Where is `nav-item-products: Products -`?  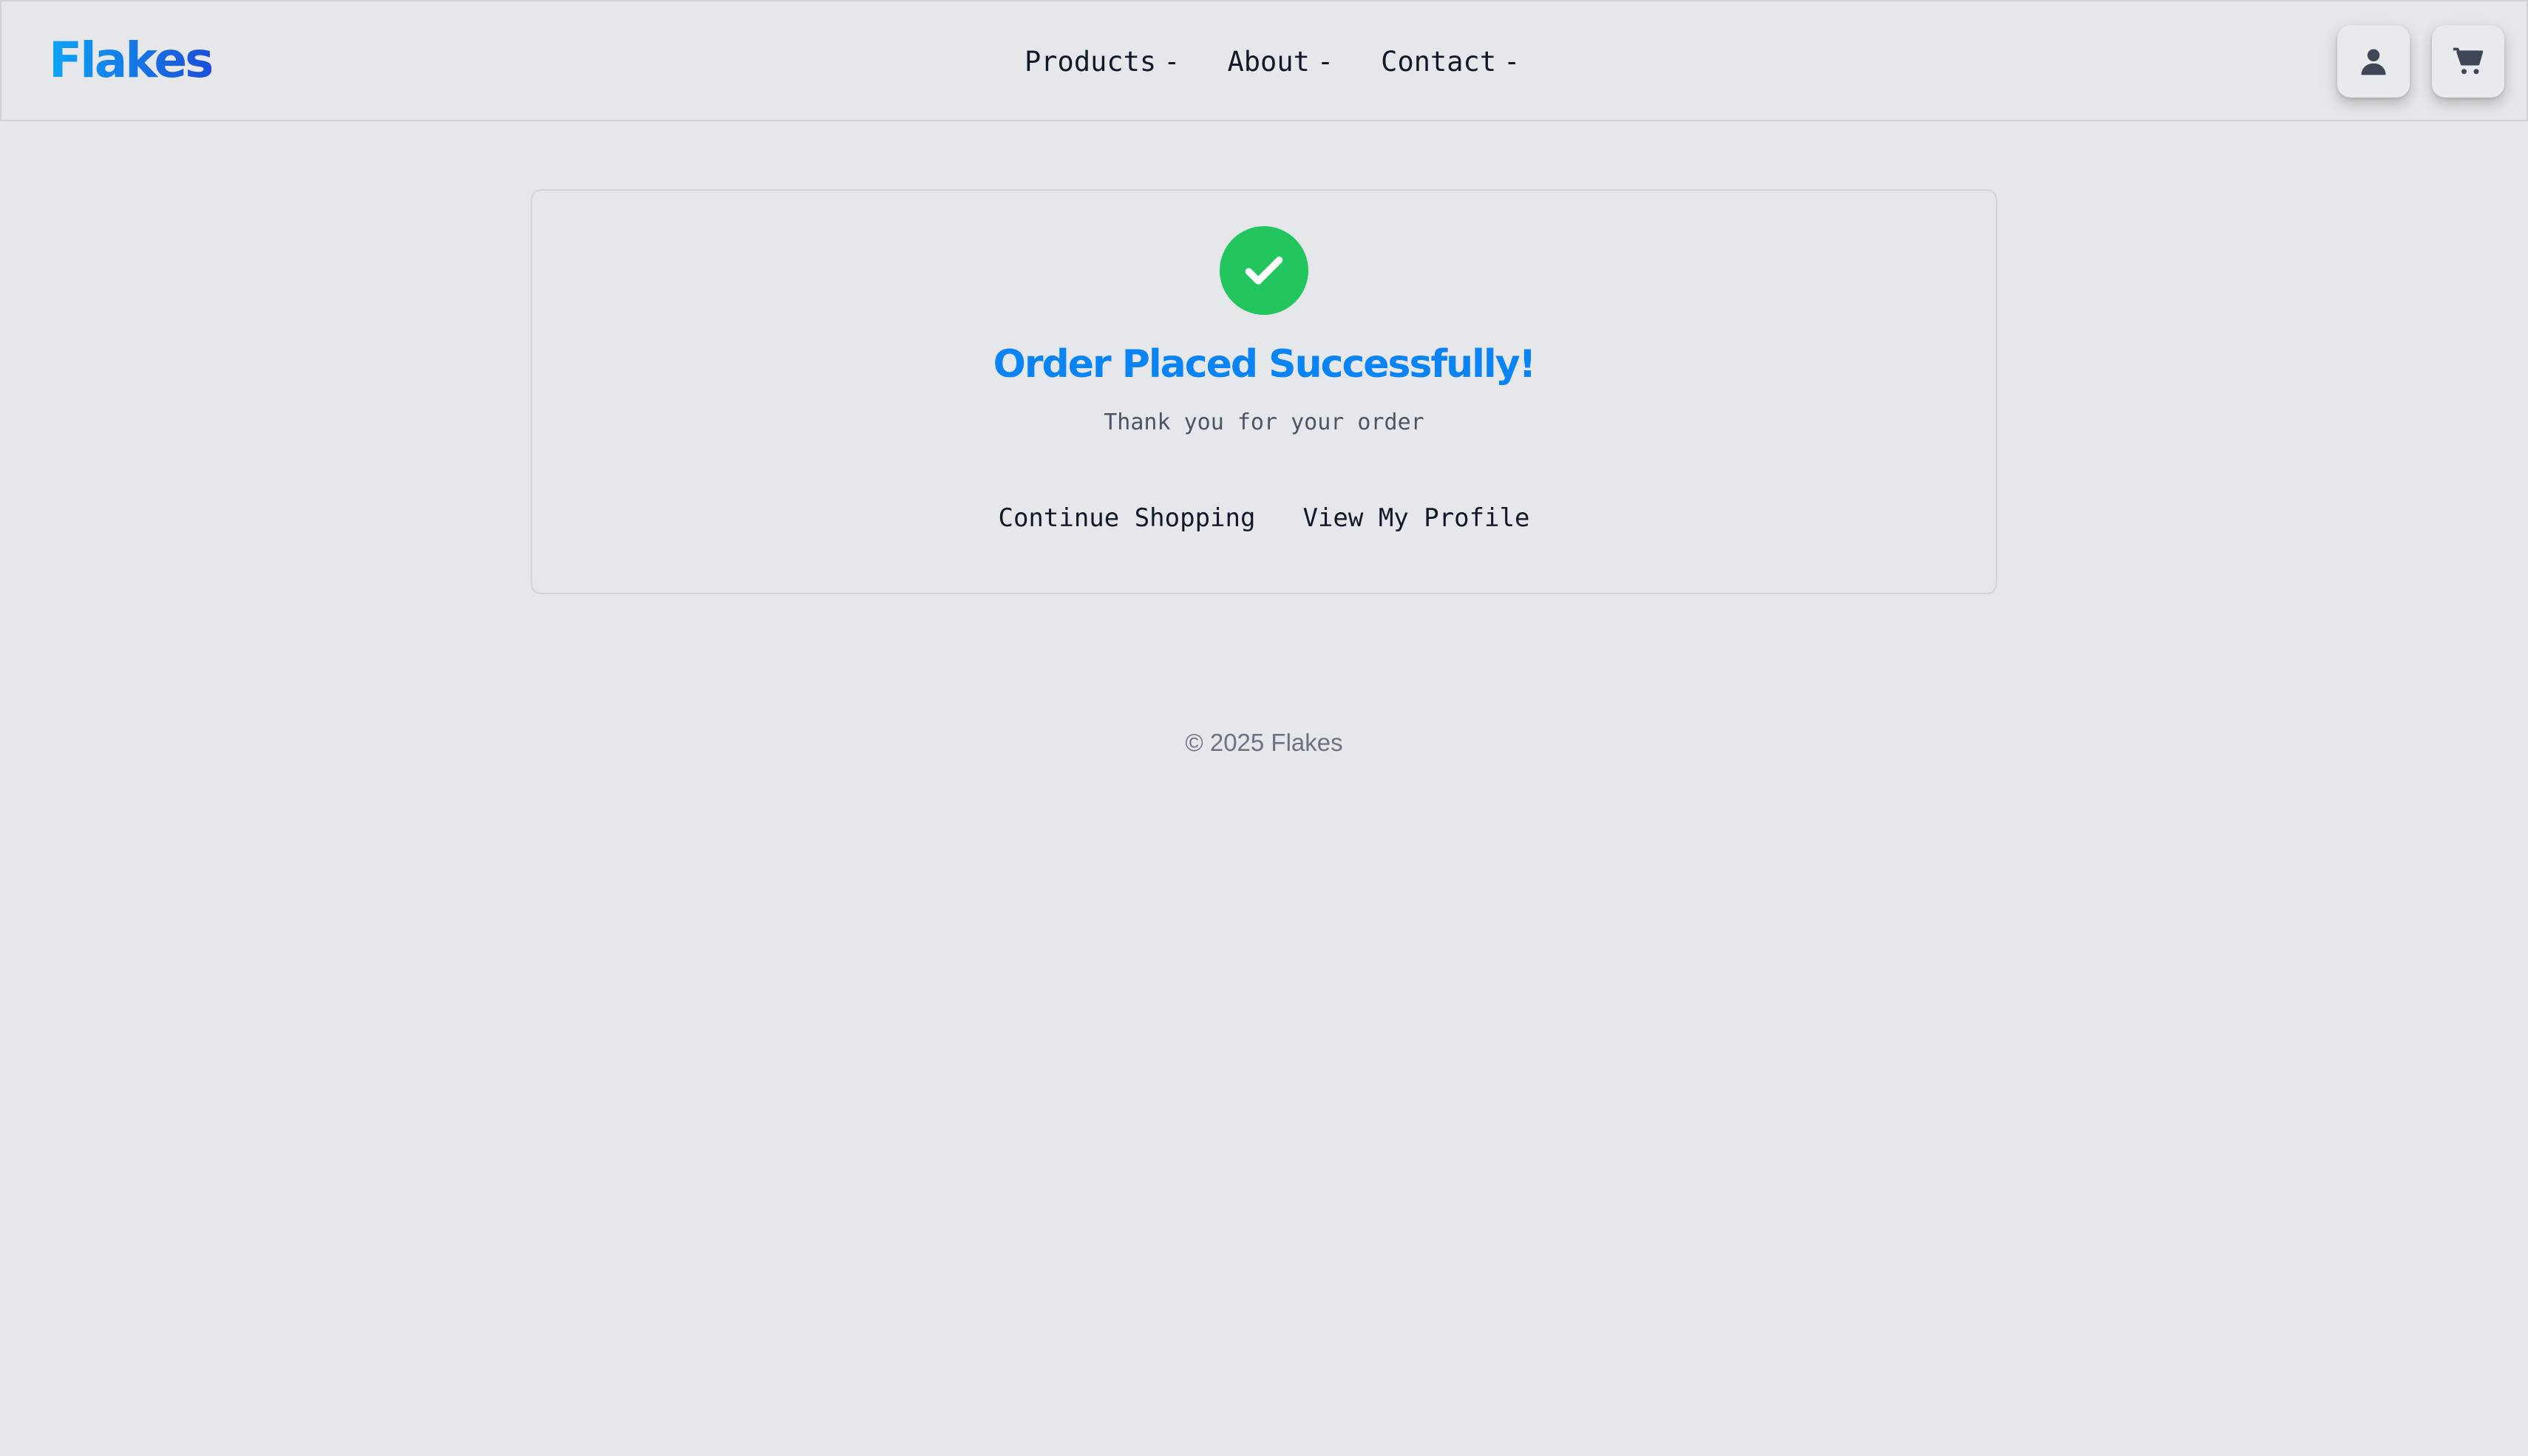 nav-item-products: Products - is located at coordinates (1102, 62).